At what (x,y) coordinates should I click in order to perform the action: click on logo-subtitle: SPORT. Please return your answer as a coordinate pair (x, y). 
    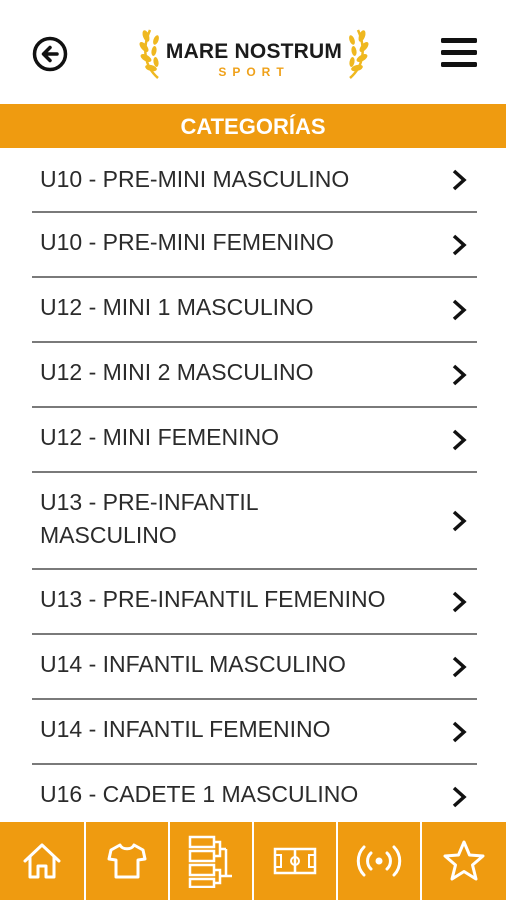
    Looking at the image, I should click on (254, 72).